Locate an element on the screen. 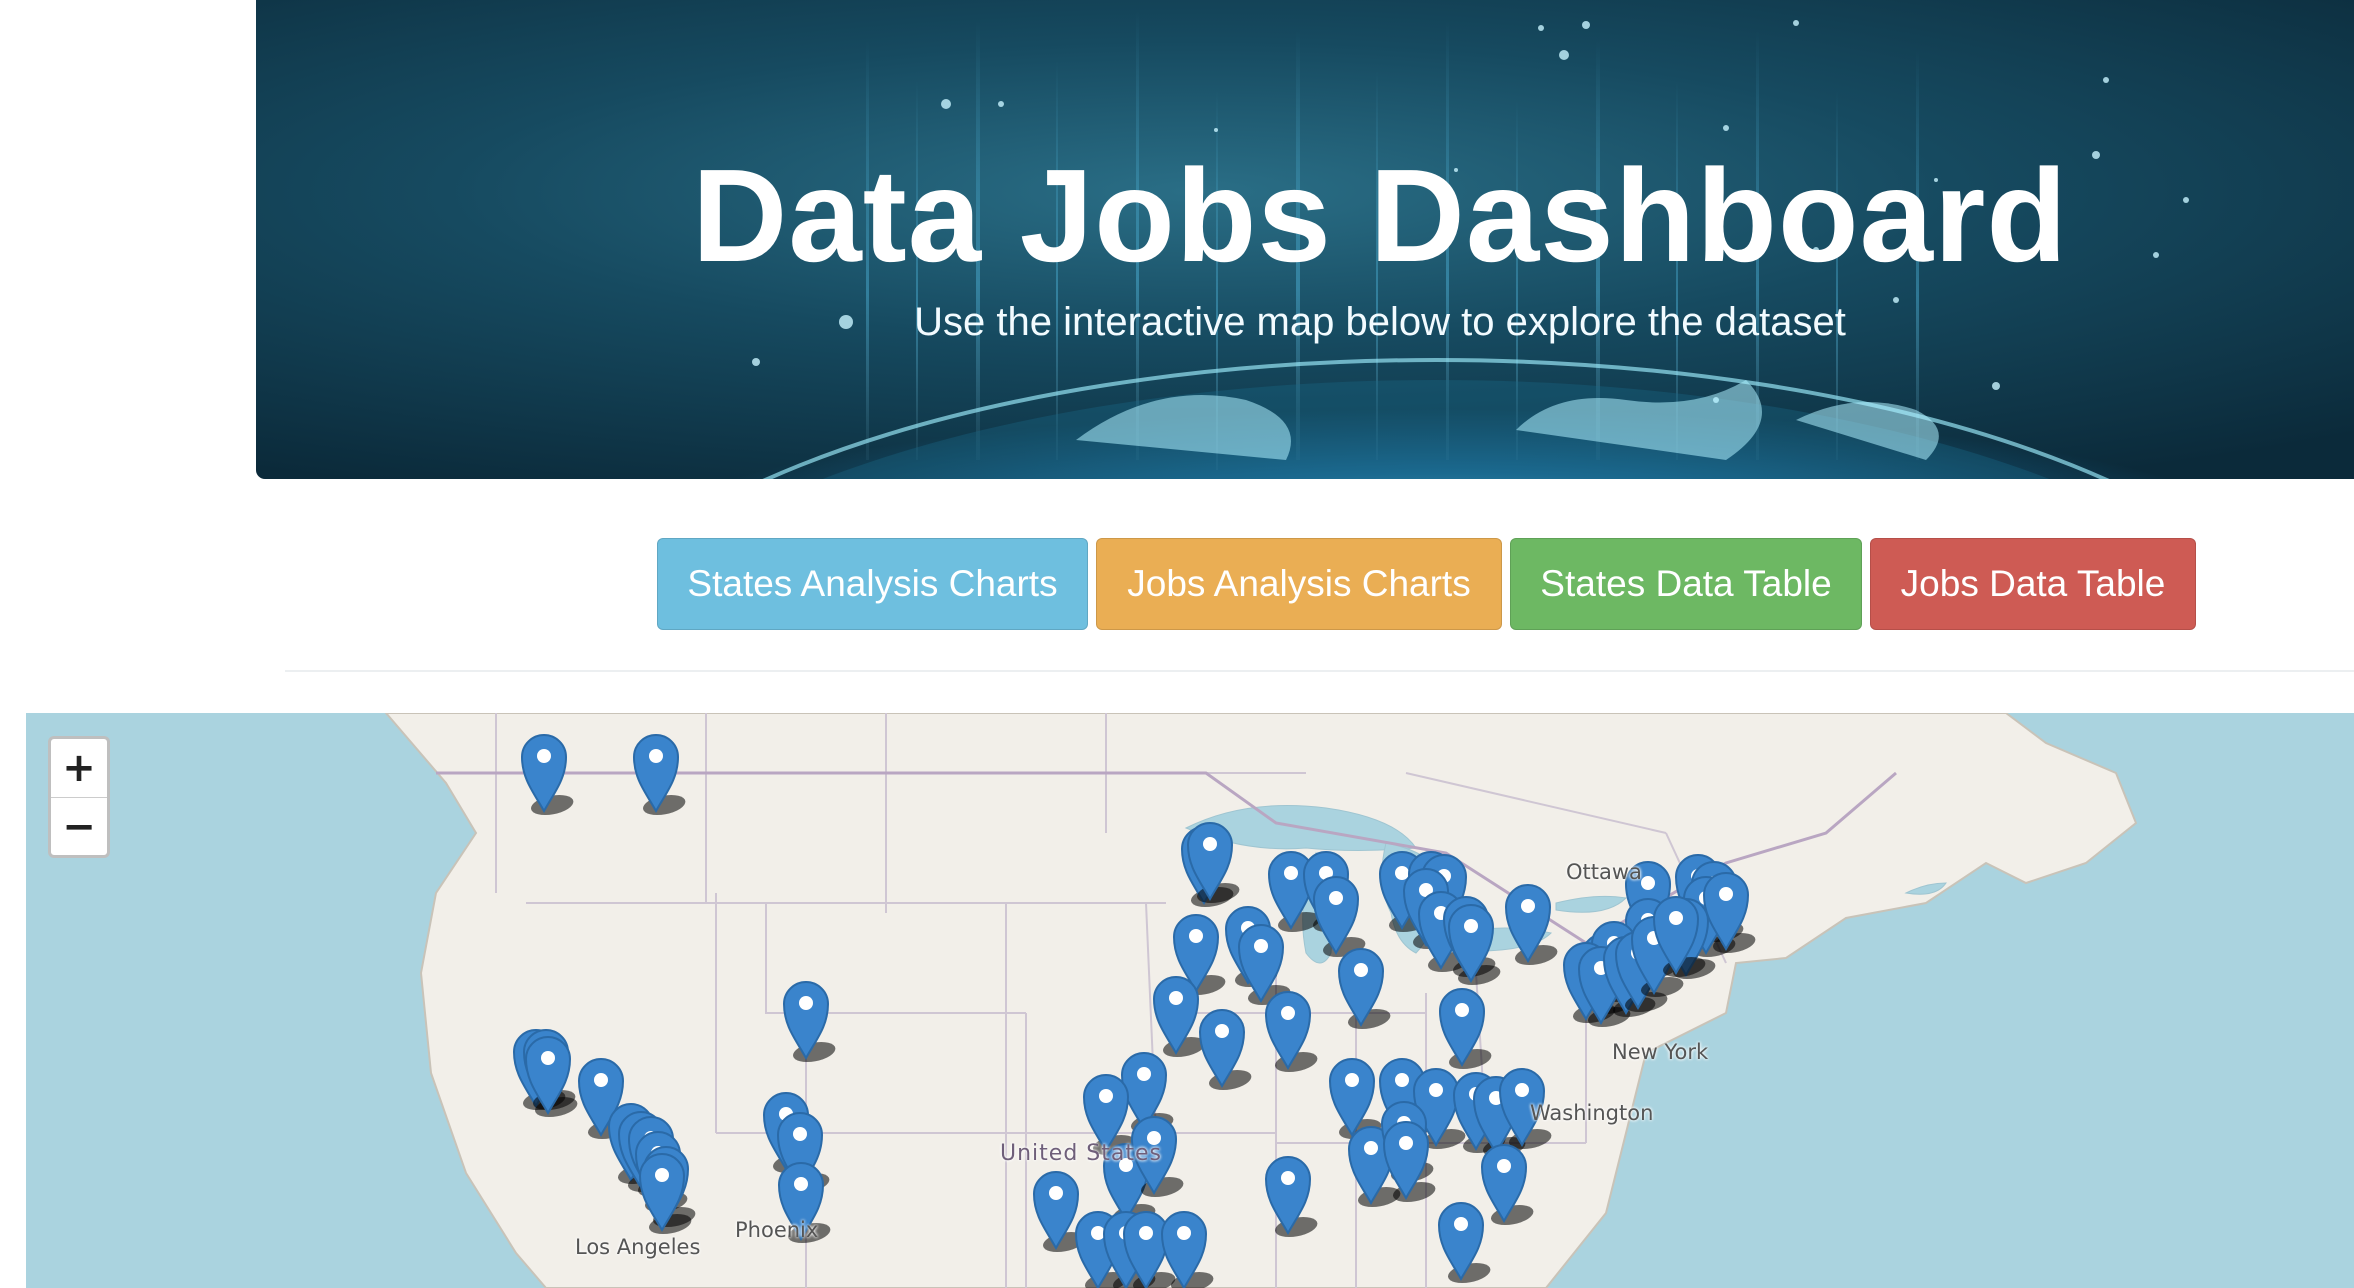  map-label-phoenix: Phoenix is located at coordinates (777, 1230).